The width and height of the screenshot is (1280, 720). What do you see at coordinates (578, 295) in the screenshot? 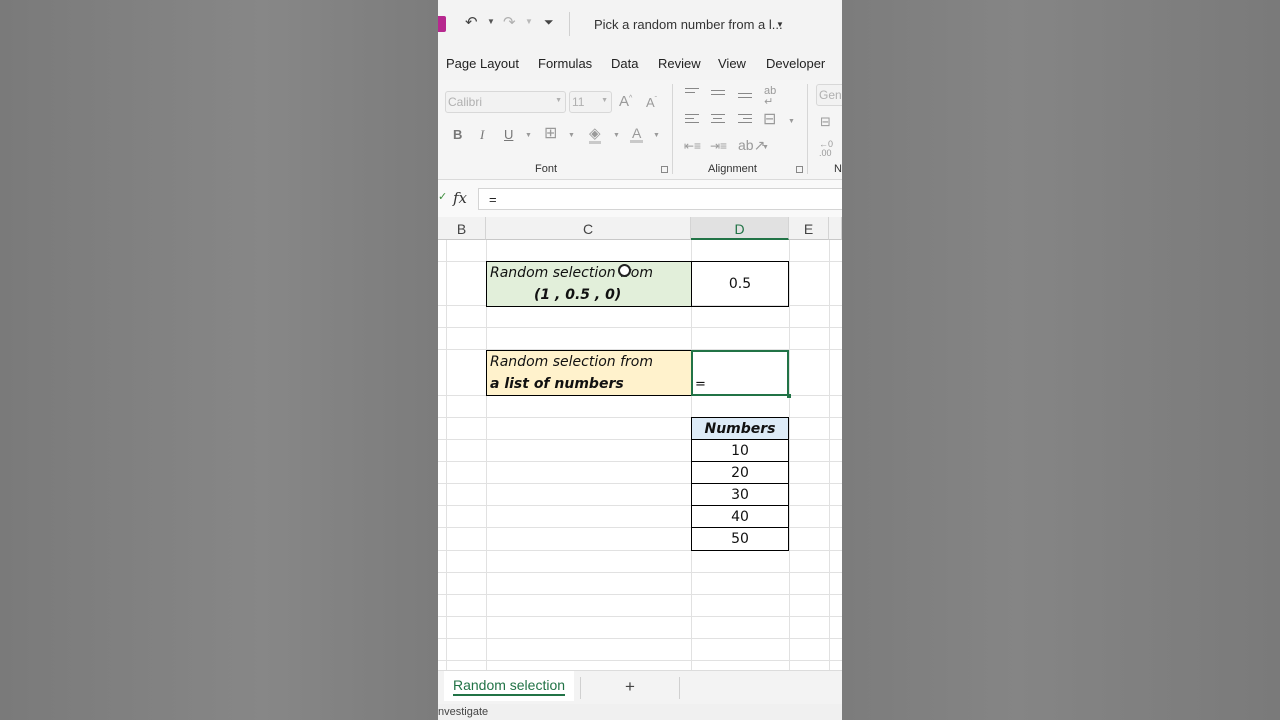
I see `label-random-selection-line2: (1 , 0.5 , 0)` at bounding box center [578, 295].